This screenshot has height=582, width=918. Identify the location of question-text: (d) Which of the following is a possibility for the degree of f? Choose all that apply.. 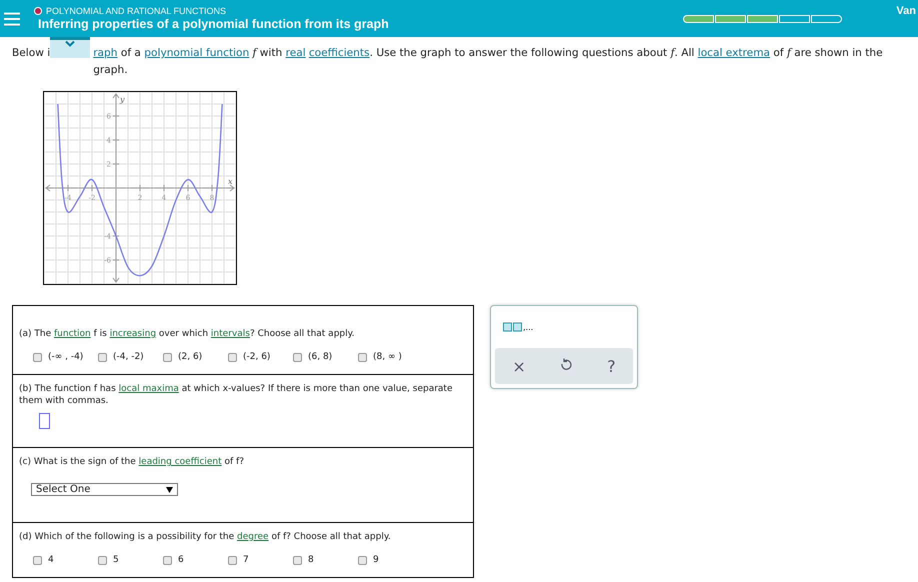
(205, 537).